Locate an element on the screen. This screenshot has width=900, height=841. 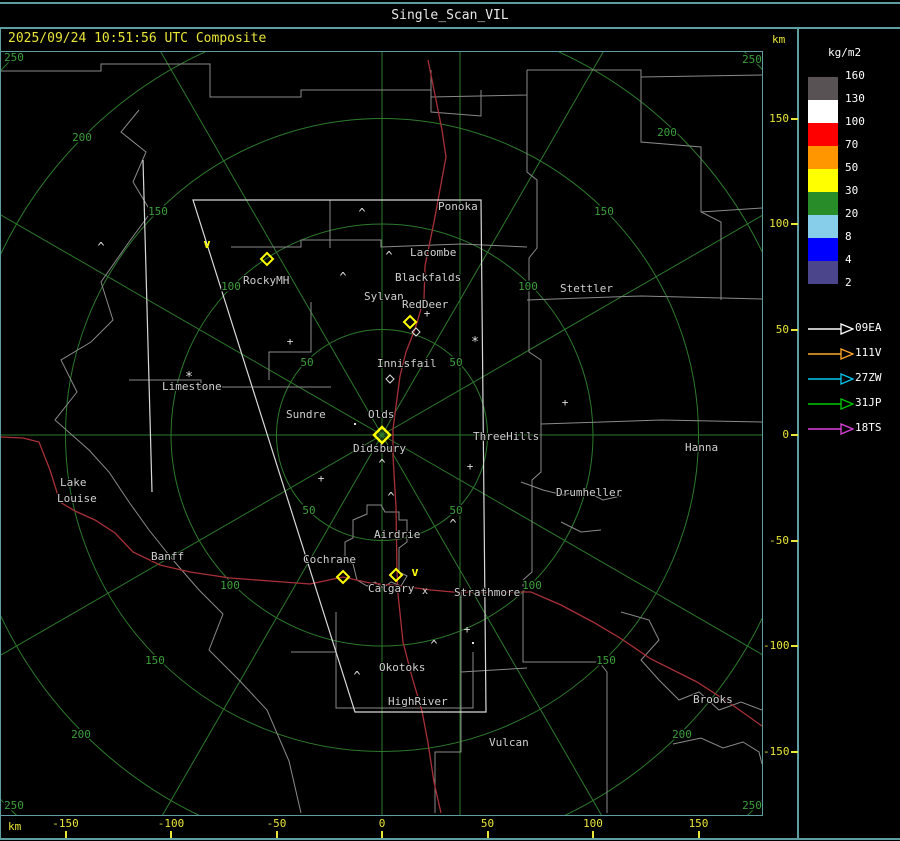
city-label-cochrane: Cochrane is located at coordinates (329, 559).